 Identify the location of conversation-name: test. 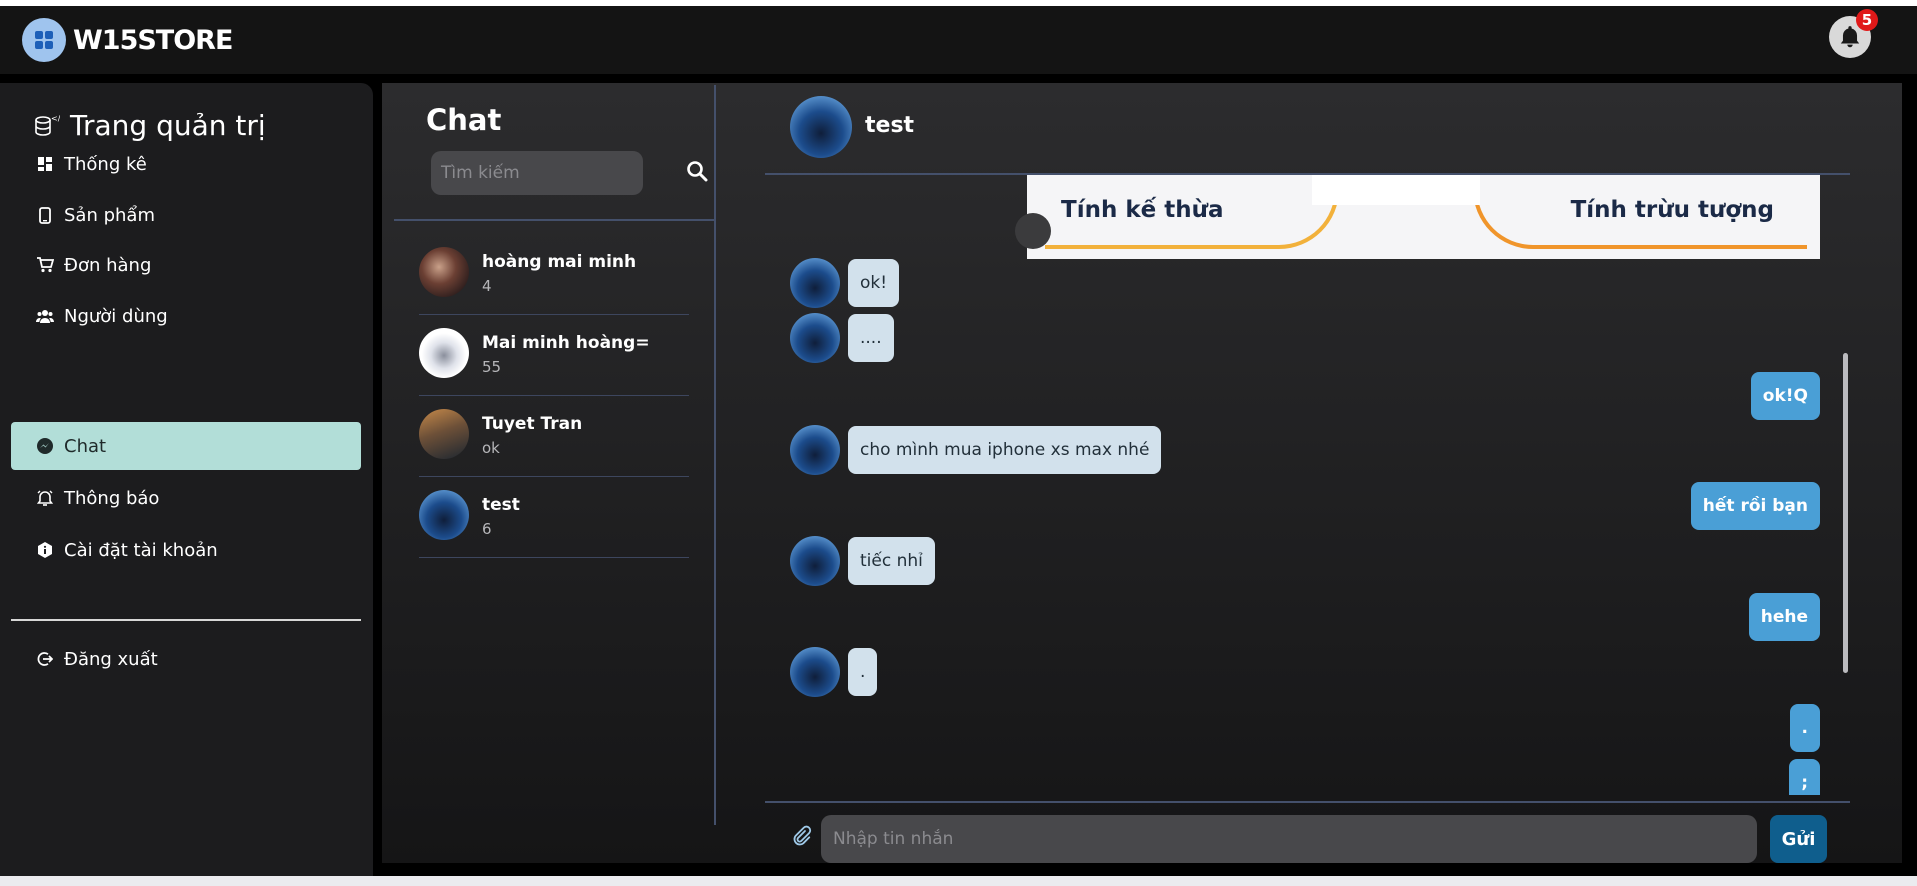
(890, 125).